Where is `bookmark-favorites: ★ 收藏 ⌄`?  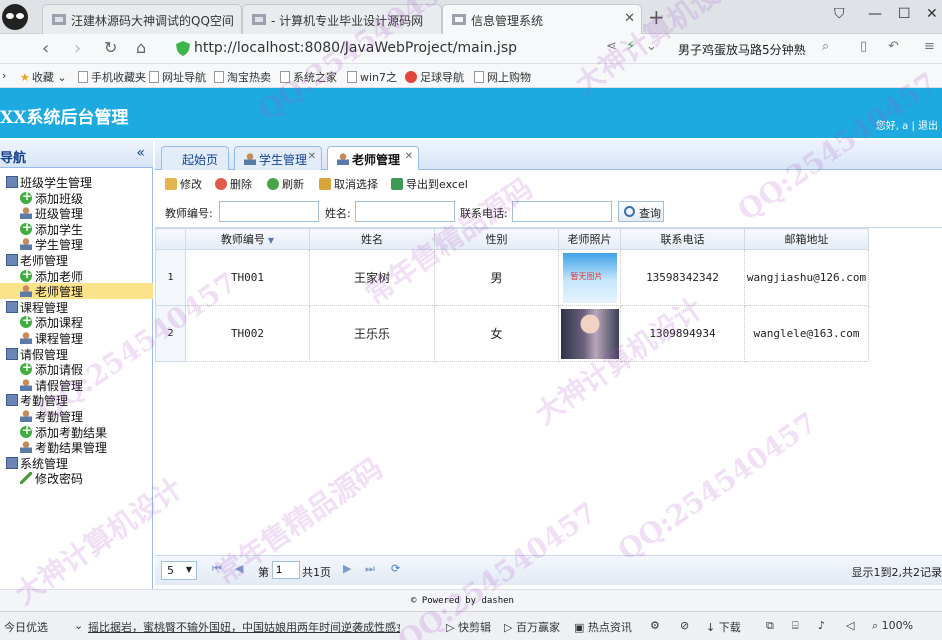
bookmark-favorites: ★ 收藏 ⌄ is located at coordinates (43, 77).